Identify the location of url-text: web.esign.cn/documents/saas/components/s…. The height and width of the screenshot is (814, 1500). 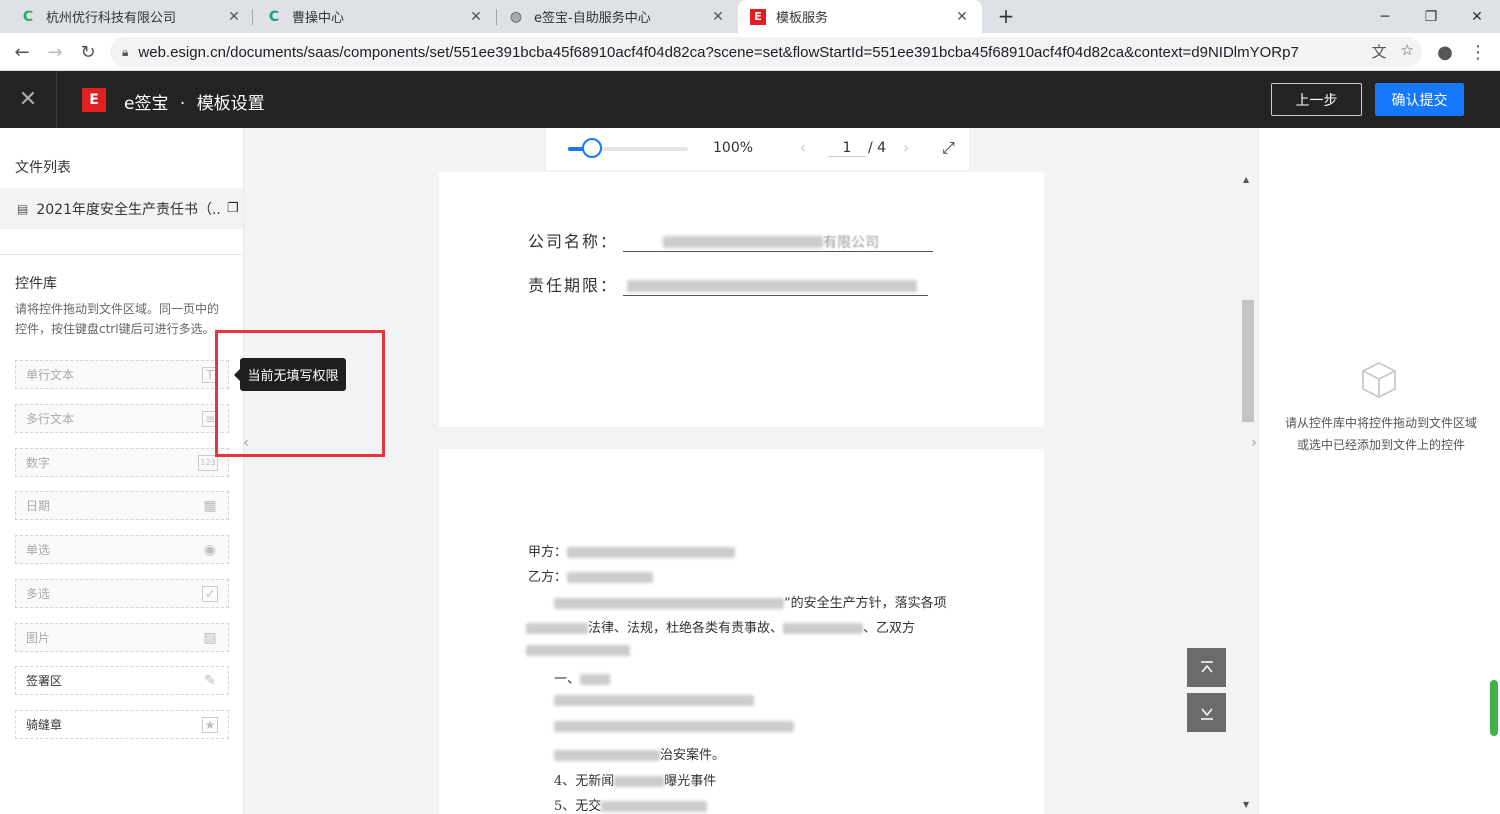
(718, 52).